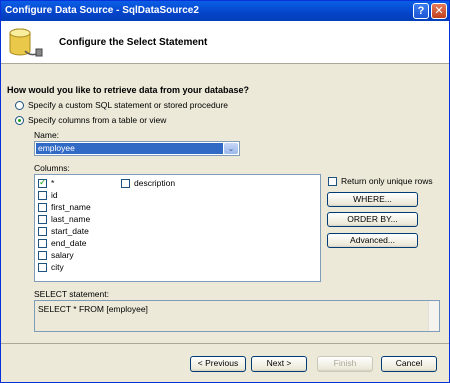  I want to click on name-label: Name:, so click(47, 135).